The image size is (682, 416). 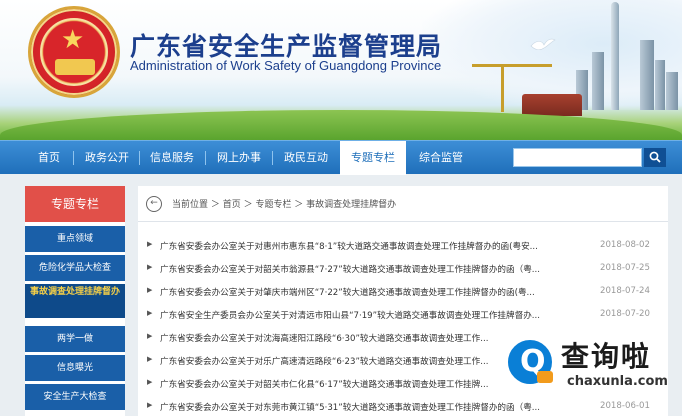 I want to click on article-date: 2018-07-24, so click(x=625, y=291).